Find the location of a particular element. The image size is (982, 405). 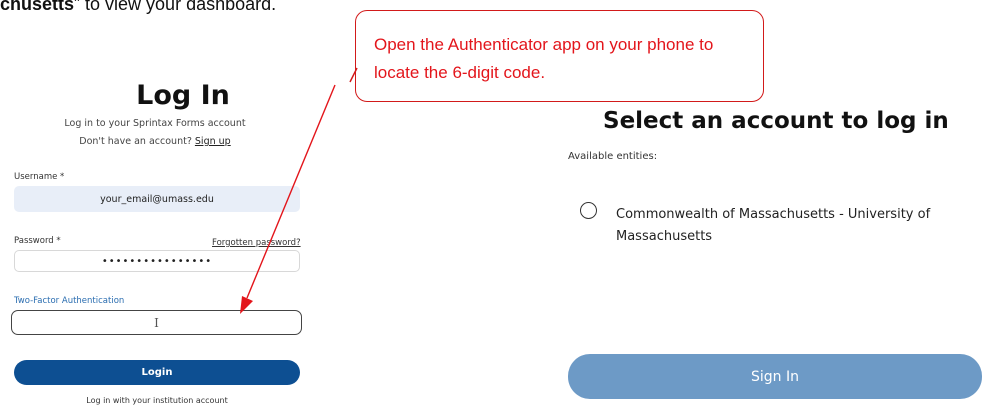

sign-in-button: Sign In is located at coordinates (775, 376).